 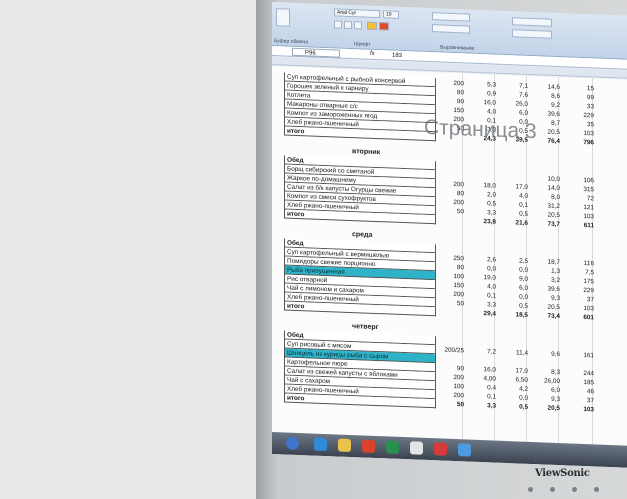 What do you see at coordinates (362, 44) in the screenshot?
I see `ribbon-group-font: Шрифт` at bounding box center [362, 44].